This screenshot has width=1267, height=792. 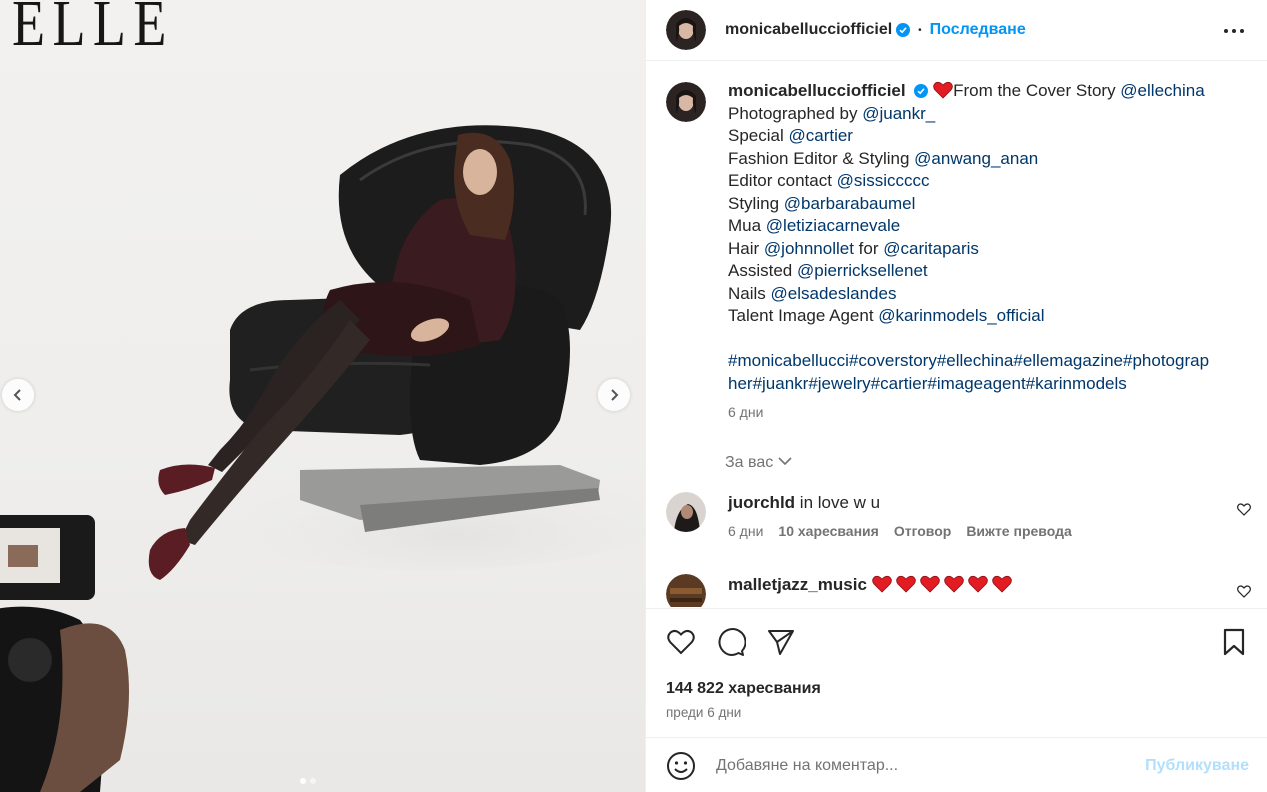 I want to click on comment-item: malletjazz_music, so click(x=961, y=590).